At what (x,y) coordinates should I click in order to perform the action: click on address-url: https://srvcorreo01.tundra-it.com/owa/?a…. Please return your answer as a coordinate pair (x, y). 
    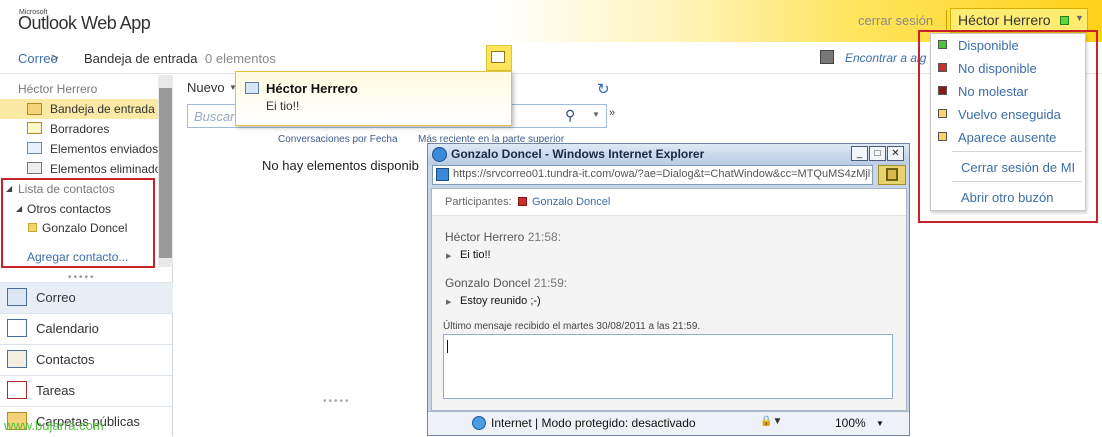
    Looking at the image, I should click on (662, 174).